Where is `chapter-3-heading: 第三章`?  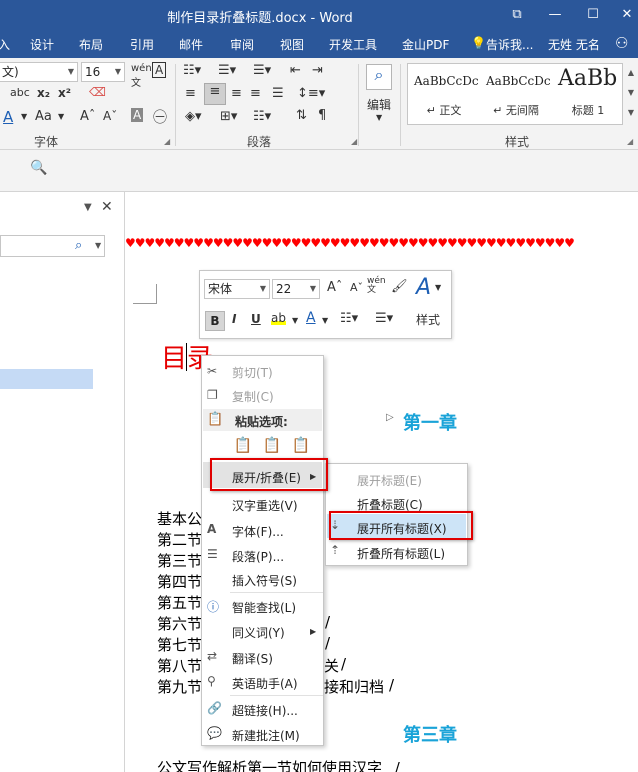 chapter-3-heading: 第三章 is located at coordinates (430, 734).